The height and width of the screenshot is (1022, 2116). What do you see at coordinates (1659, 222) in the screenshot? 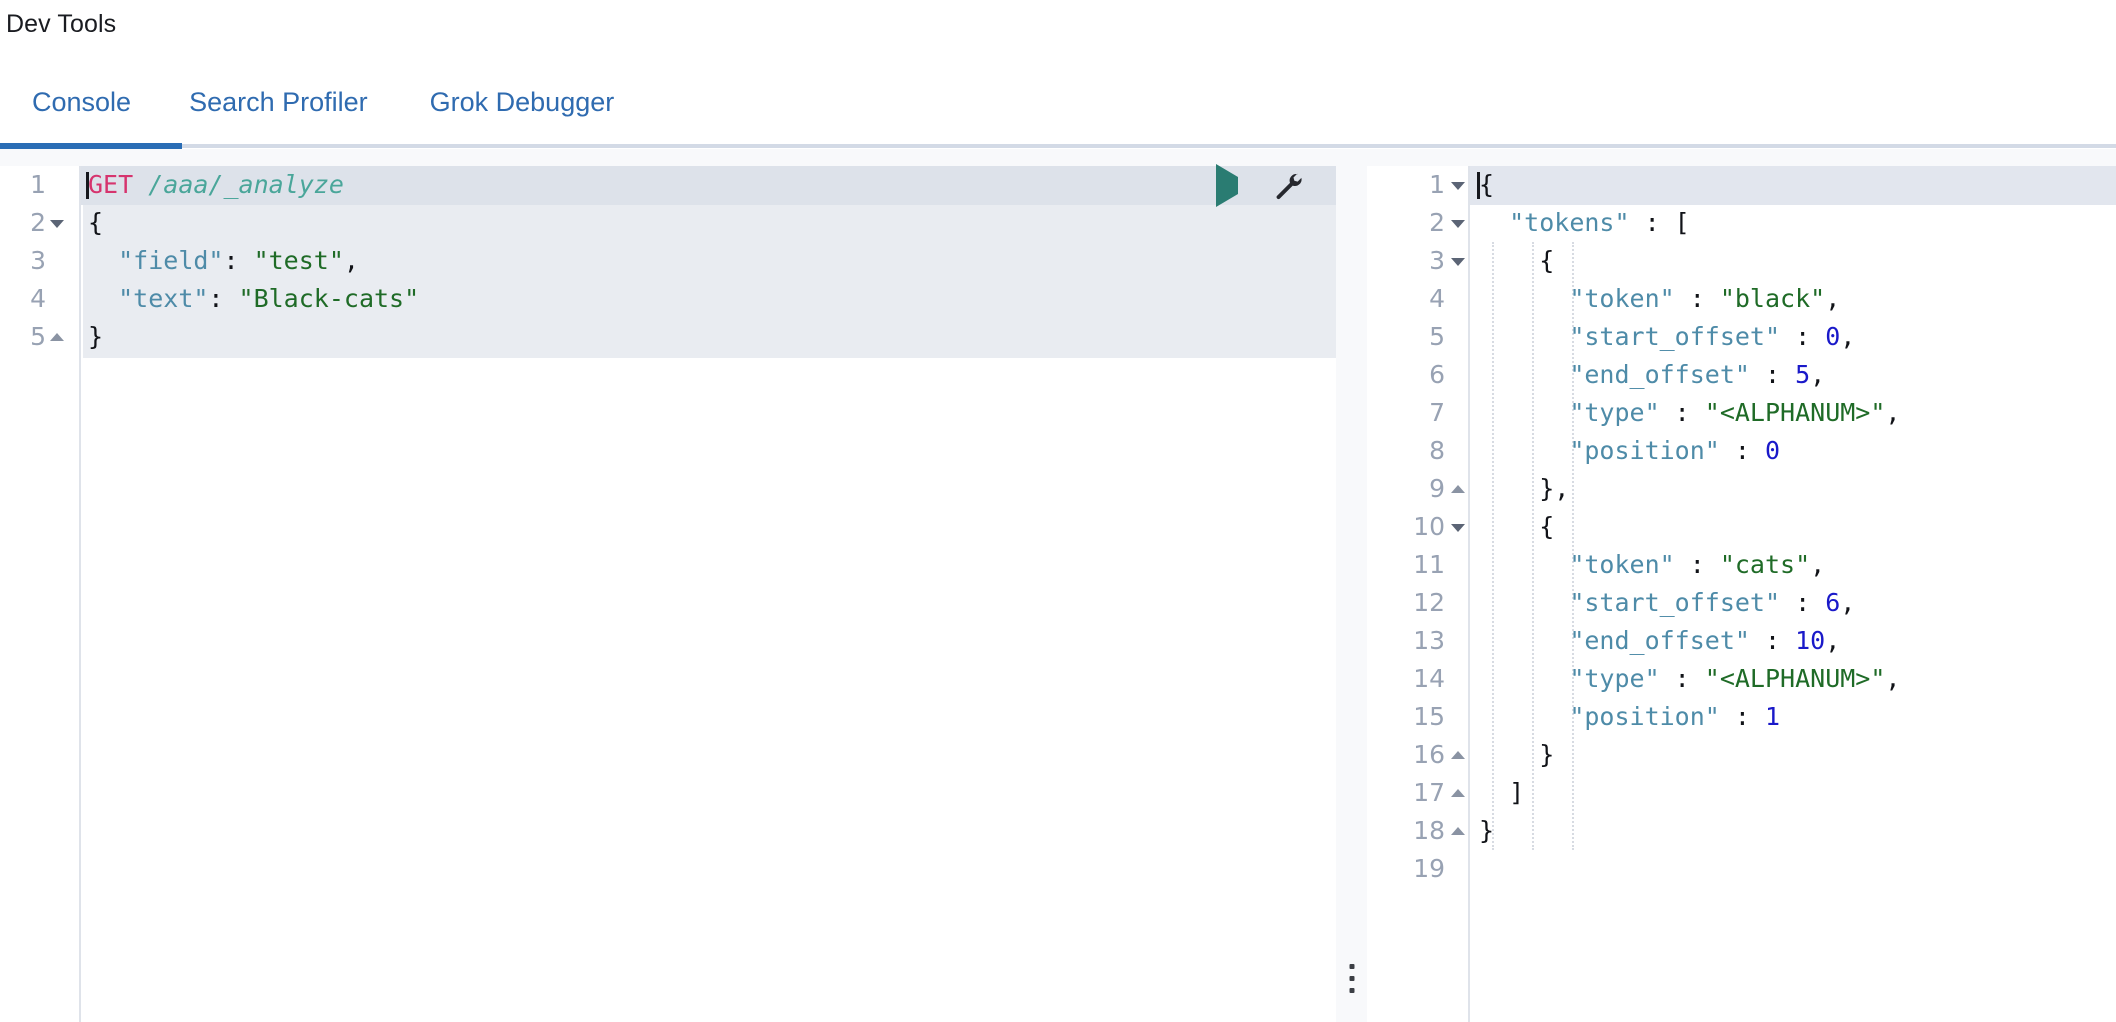
I see `code-token: : [` at bounding box center [1659, 222].